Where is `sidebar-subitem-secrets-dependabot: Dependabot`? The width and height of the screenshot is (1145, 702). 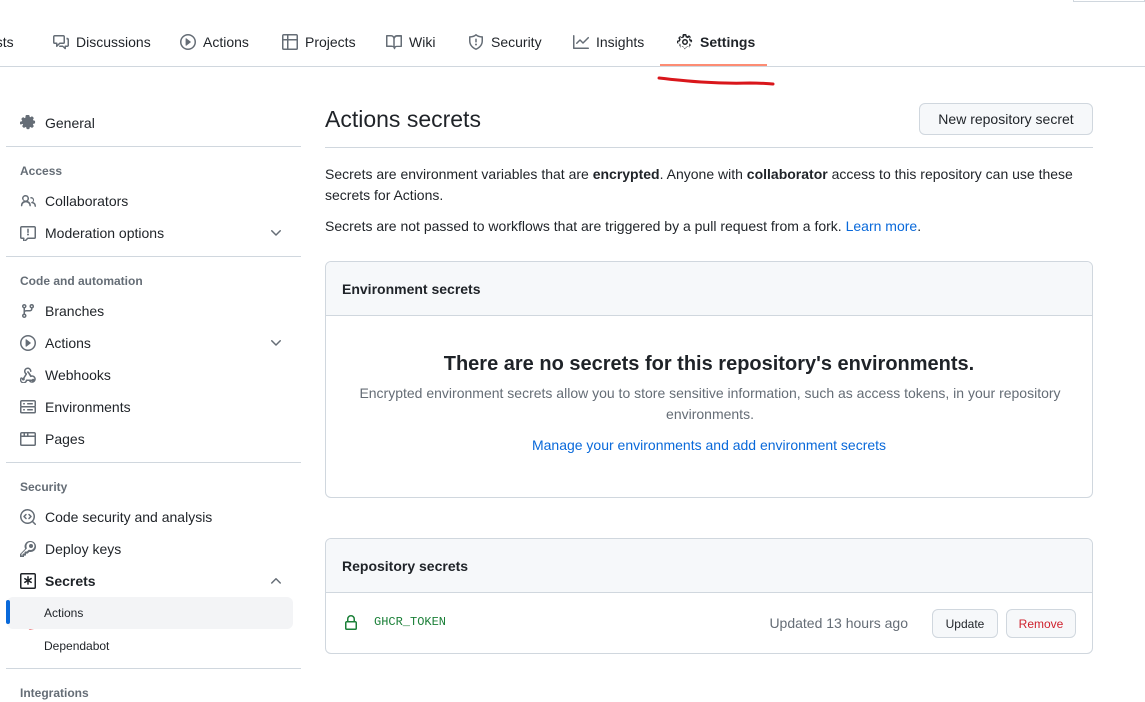 sidebar-subitem-secrets-dependabot: Dependabot is located at coordinates (150, 646).